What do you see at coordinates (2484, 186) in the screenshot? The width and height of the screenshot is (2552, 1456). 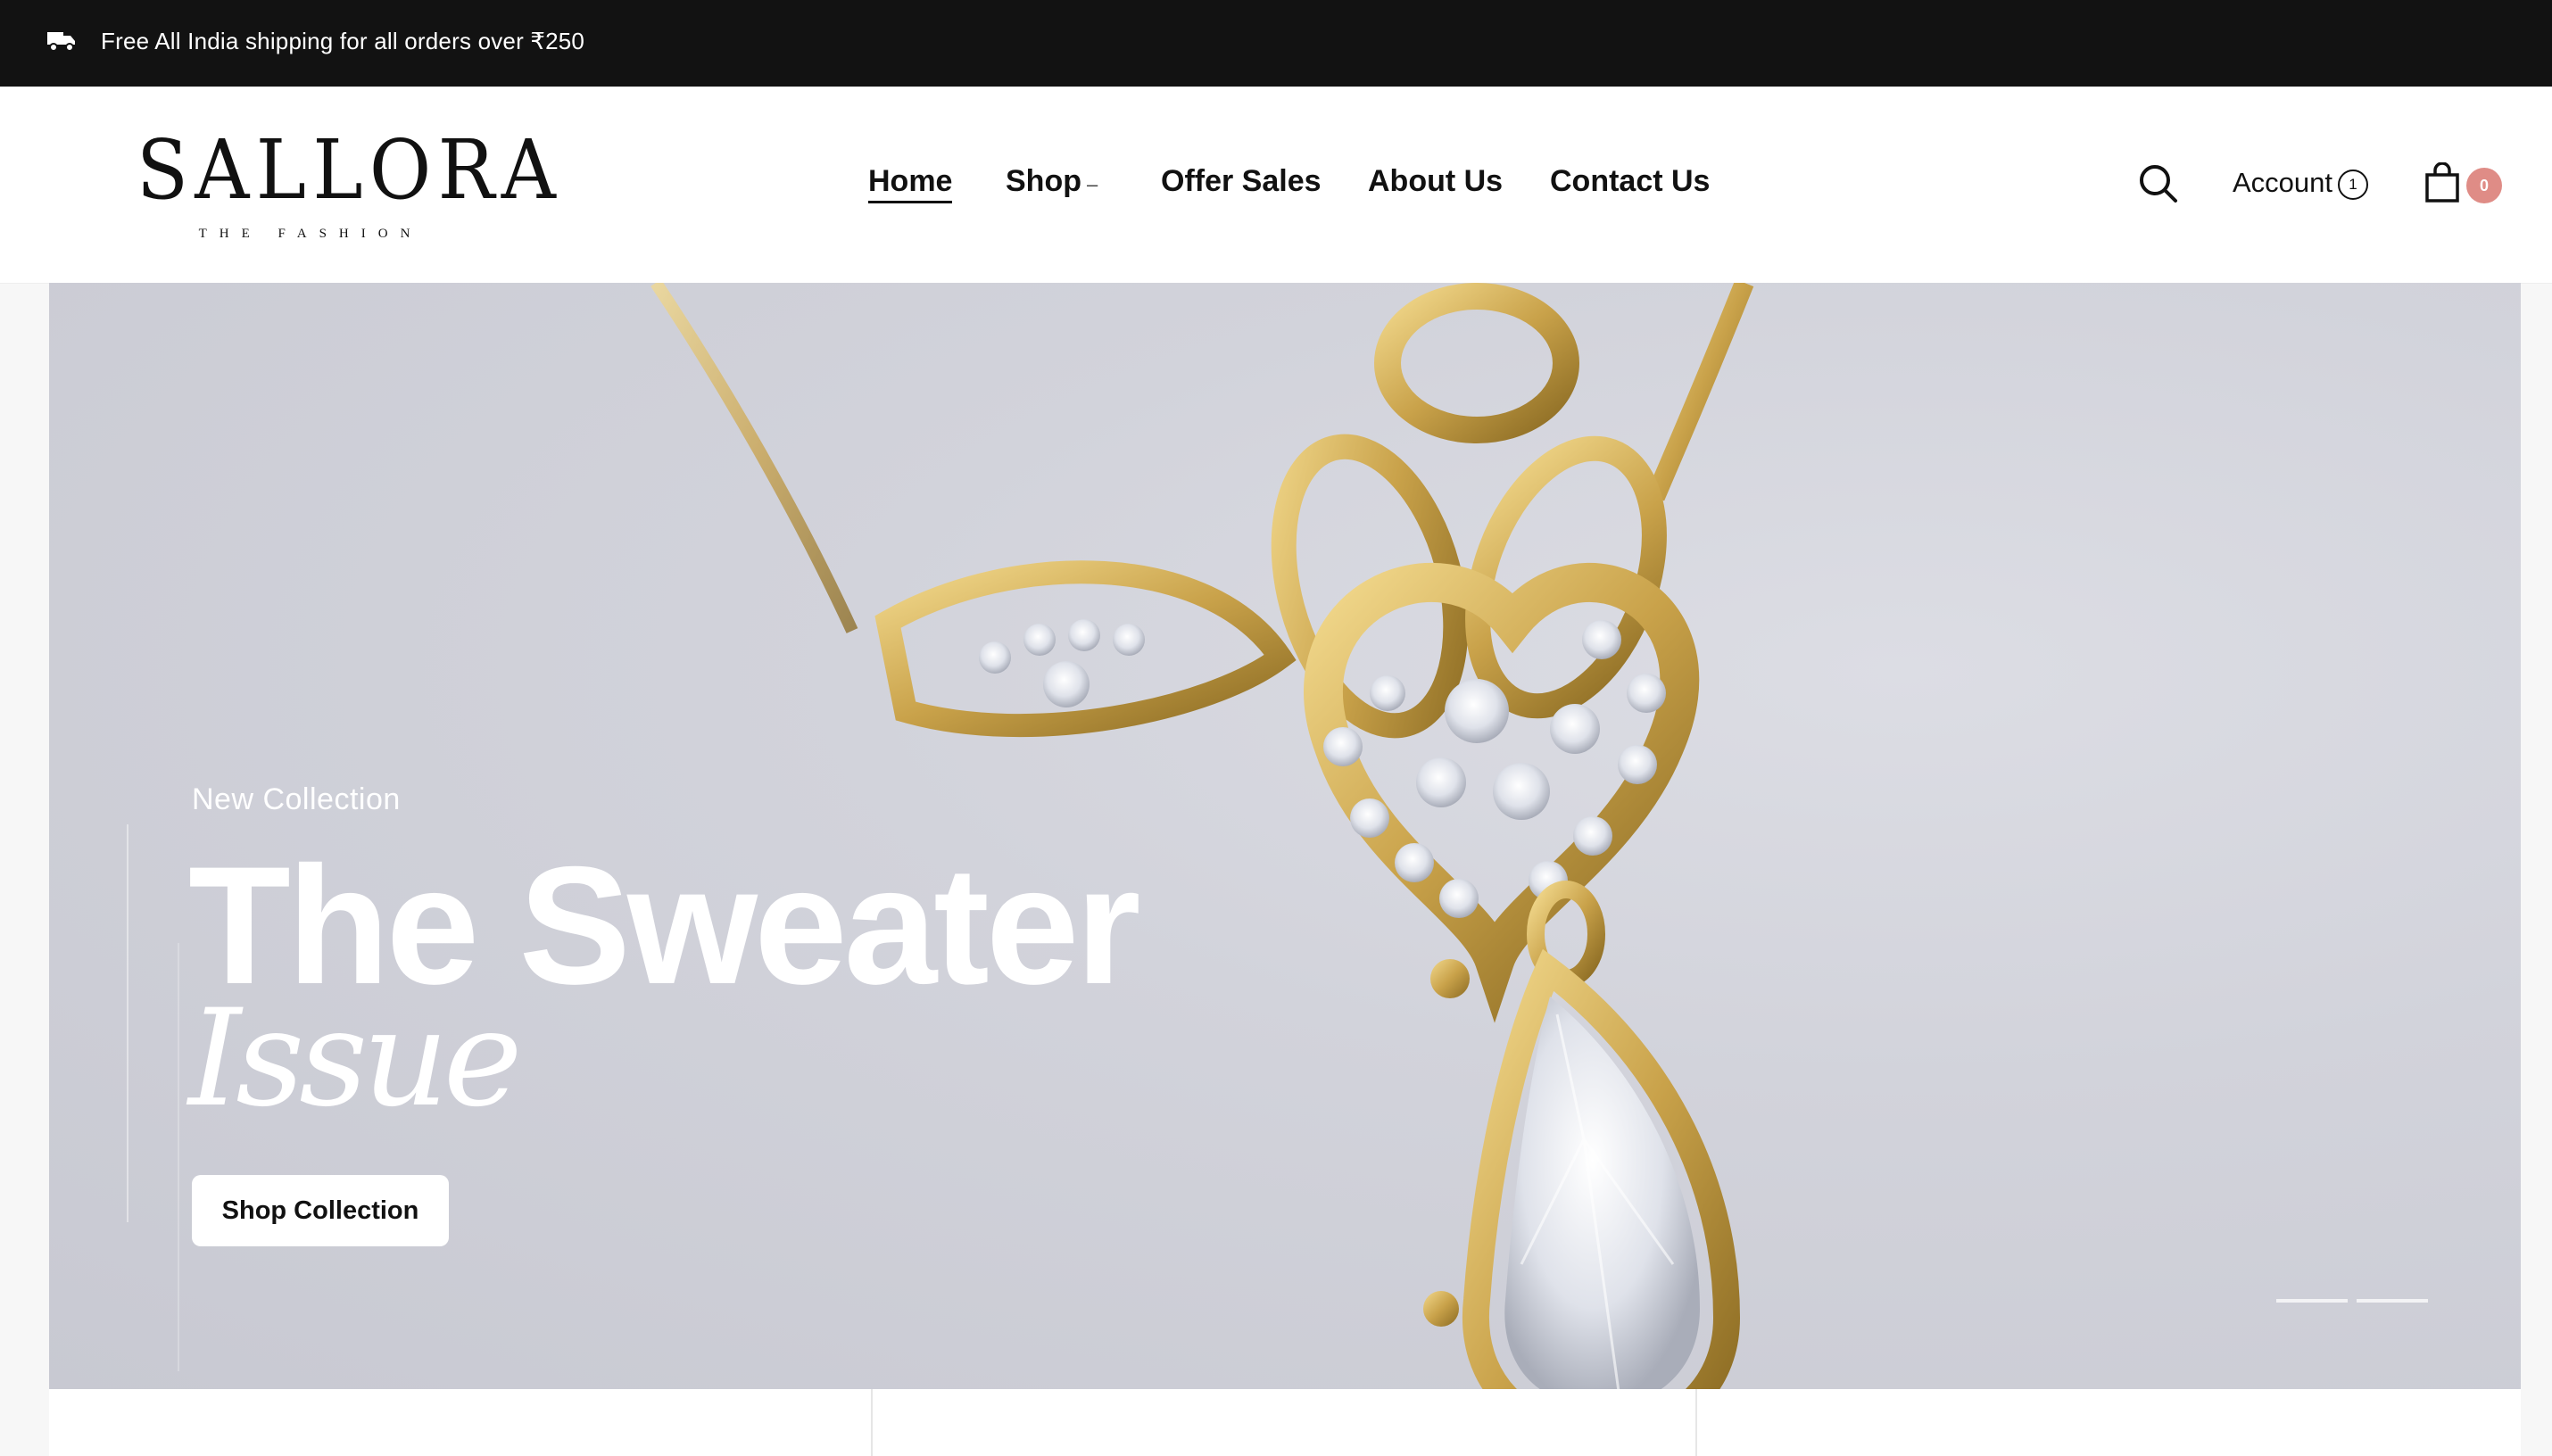 I see `cart-count-badge: 0` at bounding box center [2484, 186].